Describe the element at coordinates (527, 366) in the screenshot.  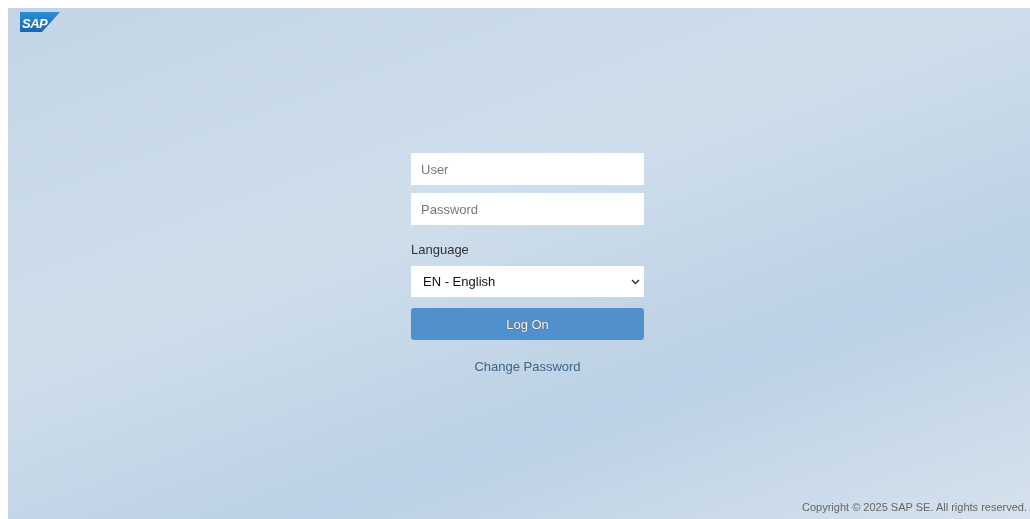
I see `change-password-link: Change Password` at that location.